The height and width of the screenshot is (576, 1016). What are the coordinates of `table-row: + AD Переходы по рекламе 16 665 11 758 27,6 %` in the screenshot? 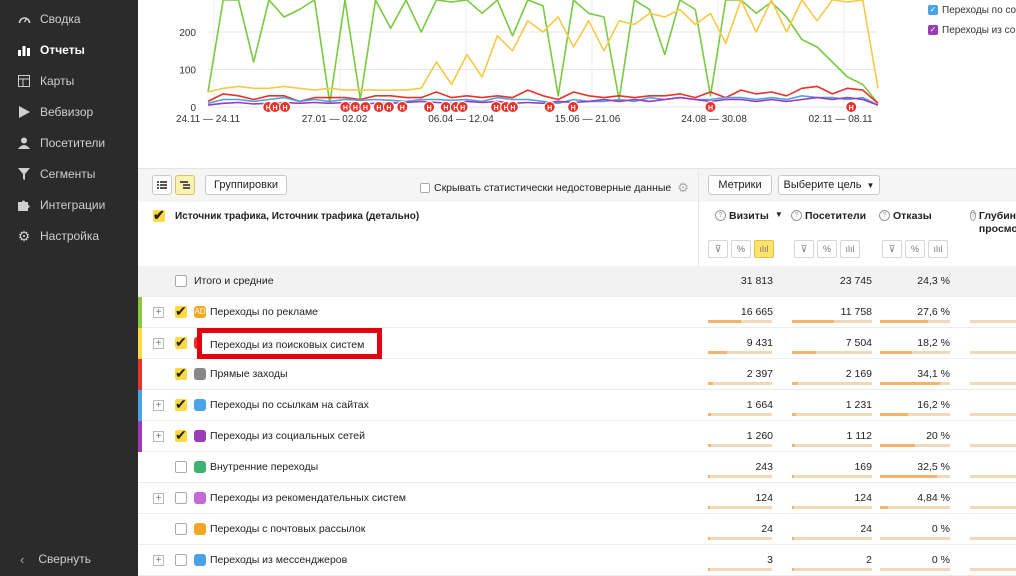 It's located at (577, 312).